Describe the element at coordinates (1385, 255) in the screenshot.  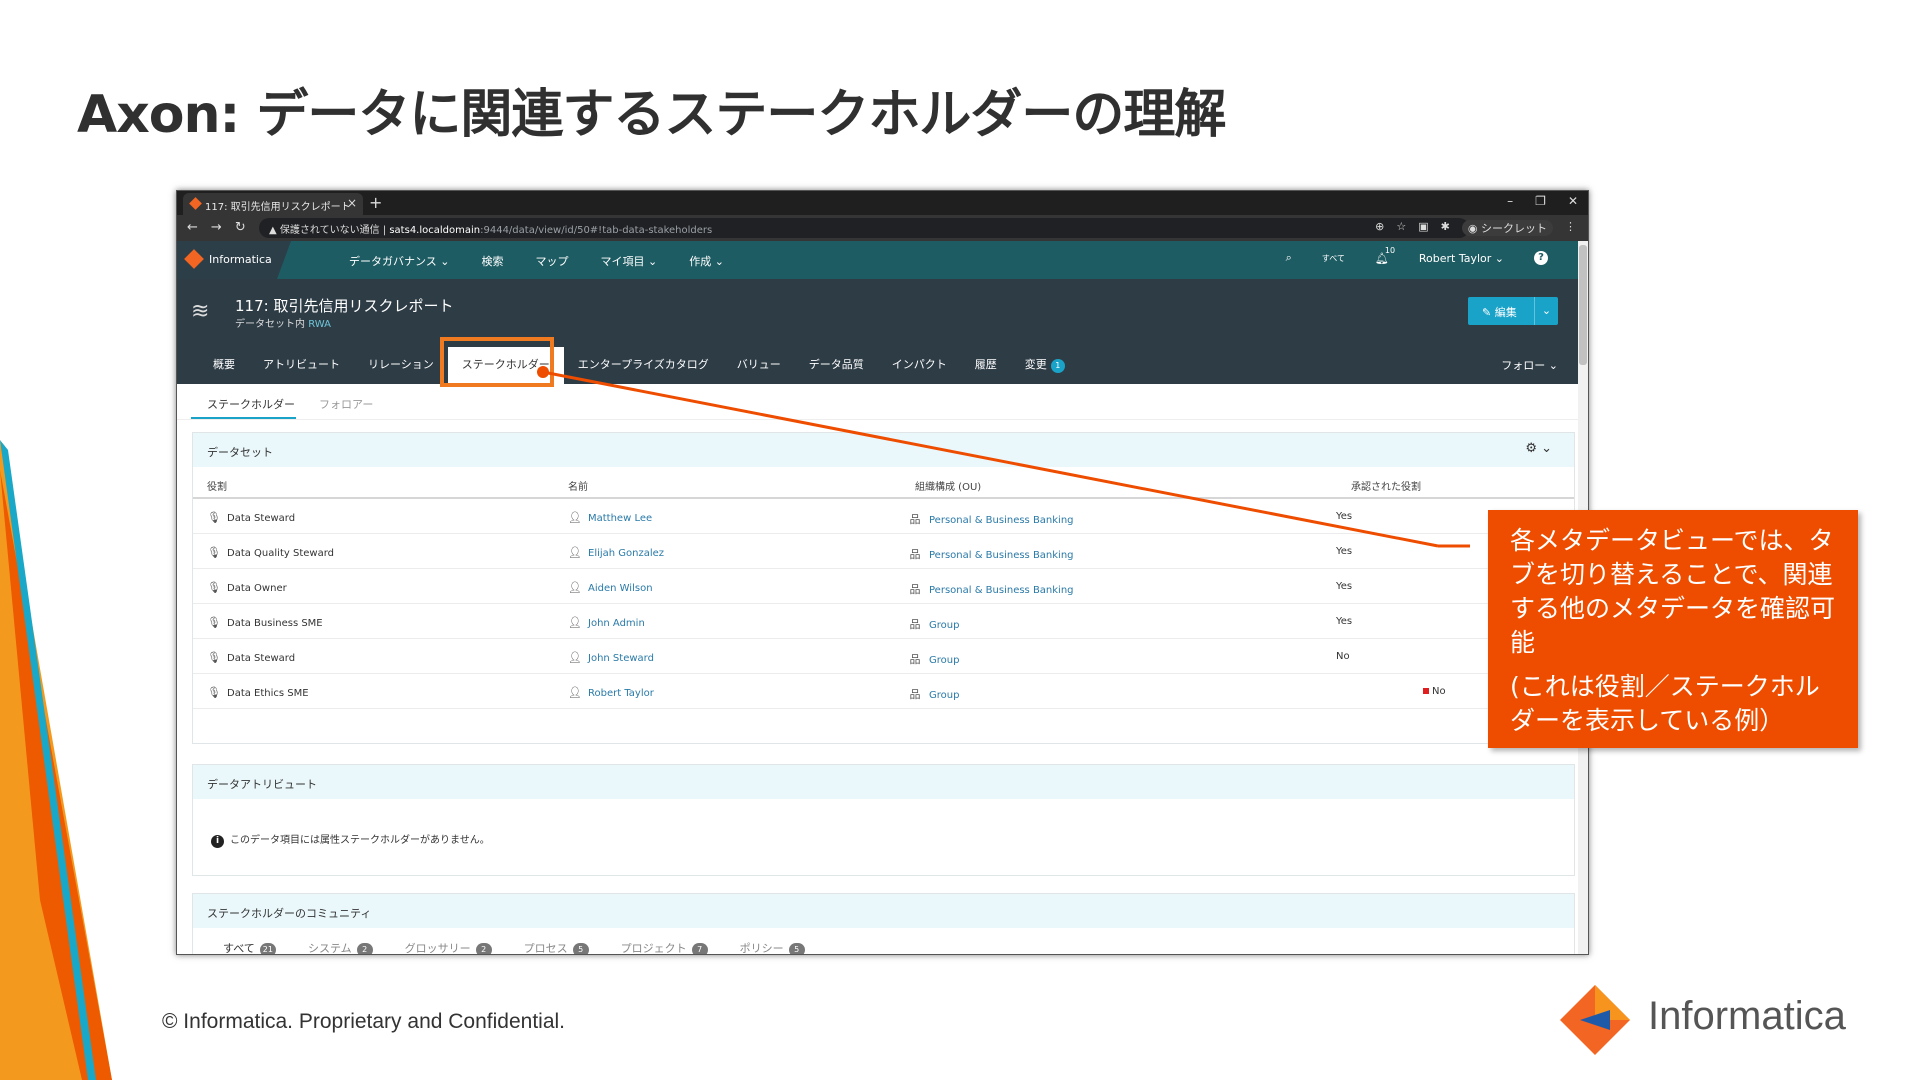
I see `notifications-button: 🔔︎ 10` at that location.